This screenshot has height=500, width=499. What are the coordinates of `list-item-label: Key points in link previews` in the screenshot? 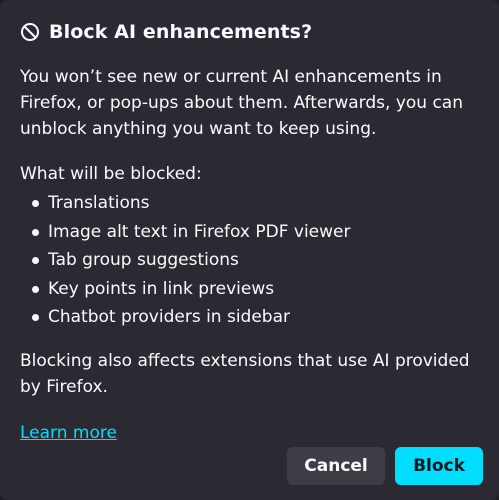 It's located at (161, 288).